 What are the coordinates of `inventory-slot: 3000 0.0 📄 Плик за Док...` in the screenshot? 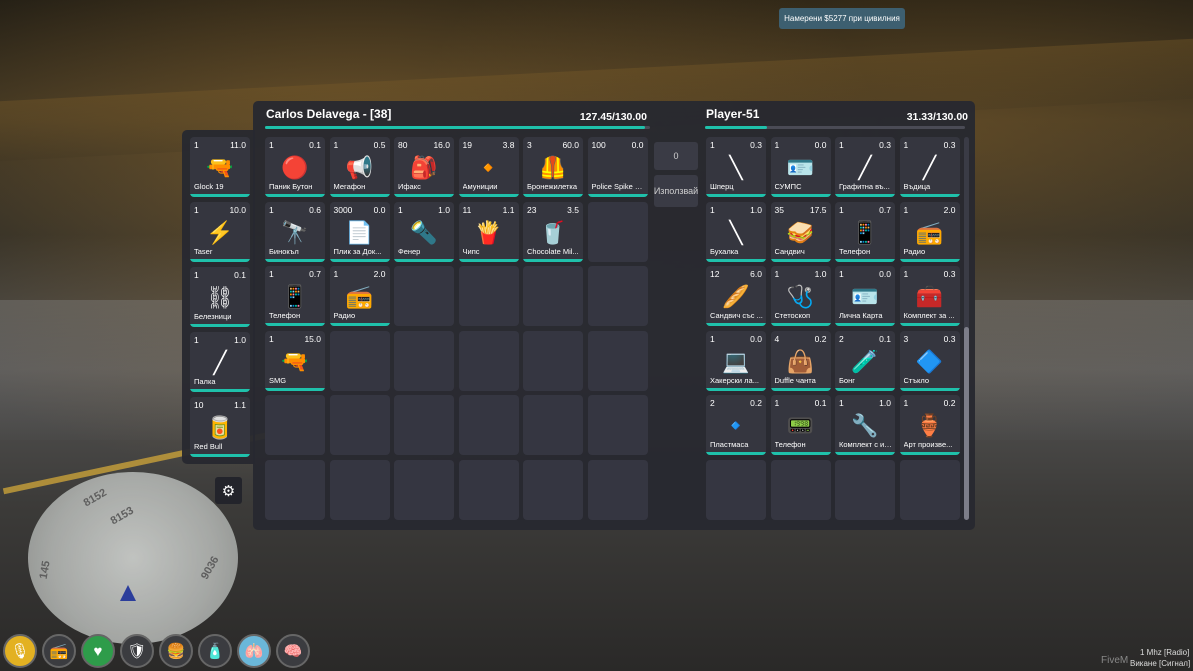 It's located at (359, 231).